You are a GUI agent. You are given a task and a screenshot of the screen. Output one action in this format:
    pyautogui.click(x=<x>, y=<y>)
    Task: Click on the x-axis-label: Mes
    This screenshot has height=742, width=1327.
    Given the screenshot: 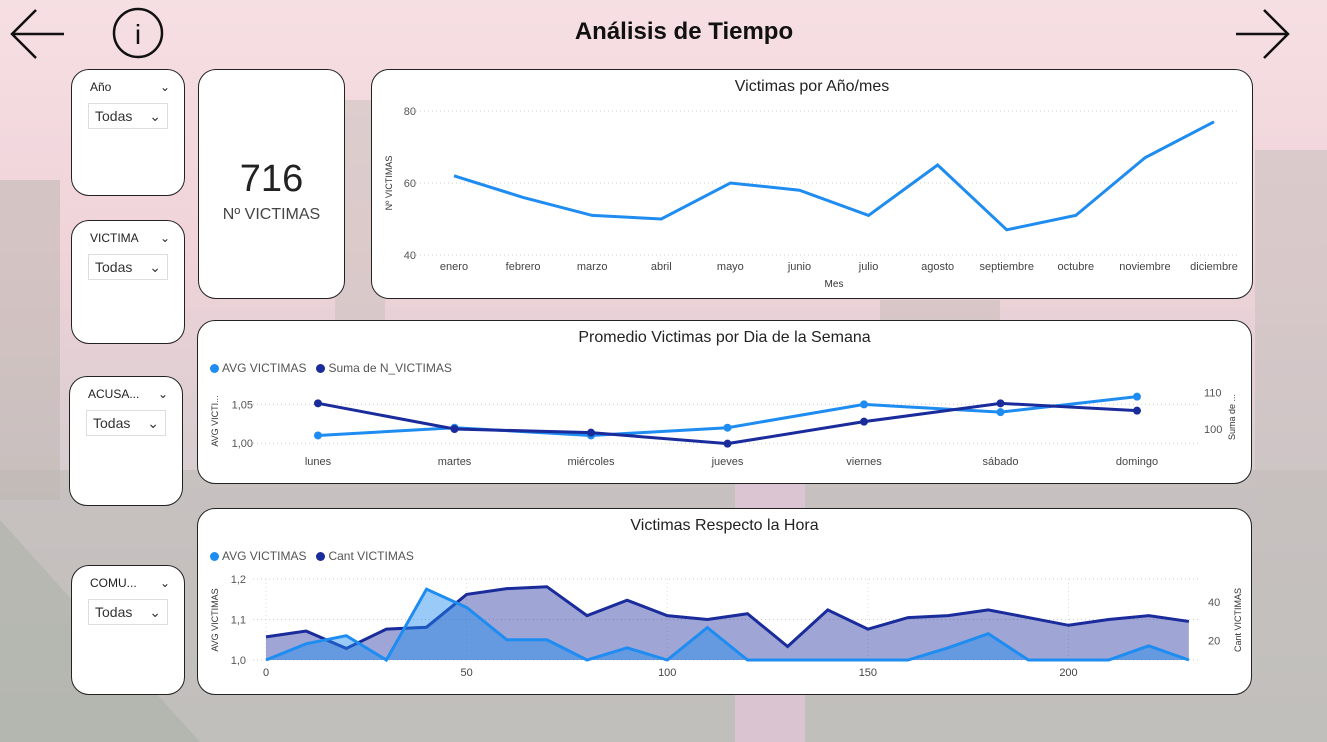 What is the action you would take?
    pyautogui.click(x=834, y=284)
    